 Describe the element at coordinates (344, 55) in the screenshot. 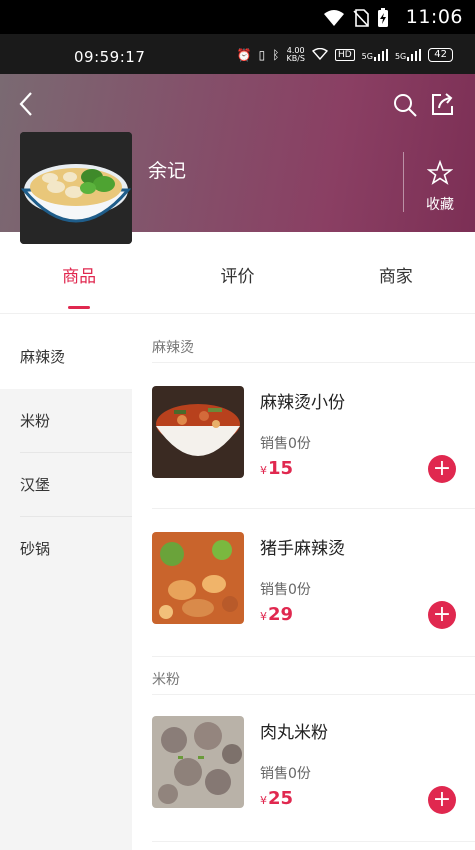

I see `hd-badge: HD` at that location.